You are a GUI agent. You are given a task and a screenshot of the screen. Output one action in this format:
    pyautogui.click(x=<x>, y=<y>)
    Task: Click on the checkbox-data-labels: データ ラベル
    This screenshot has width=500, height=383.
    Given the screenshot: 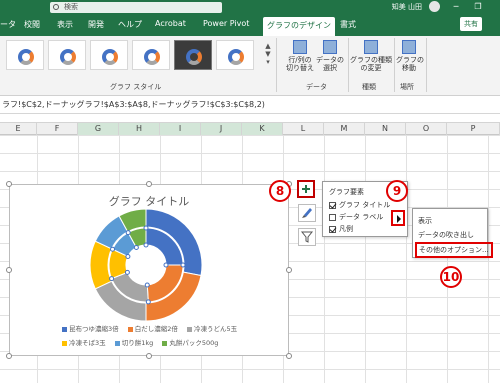 What is the action you would take?
    pyautogui.click(x=356, y=217)
    